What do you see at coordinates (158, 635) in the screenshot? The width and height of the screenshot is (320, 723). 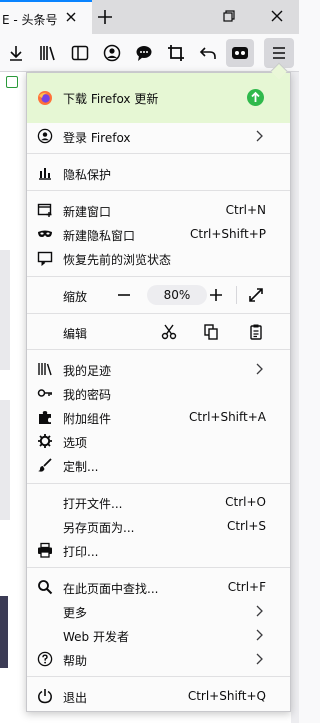 I see `web-developer-item: Web 开发者` at bounding box center [158, 635].